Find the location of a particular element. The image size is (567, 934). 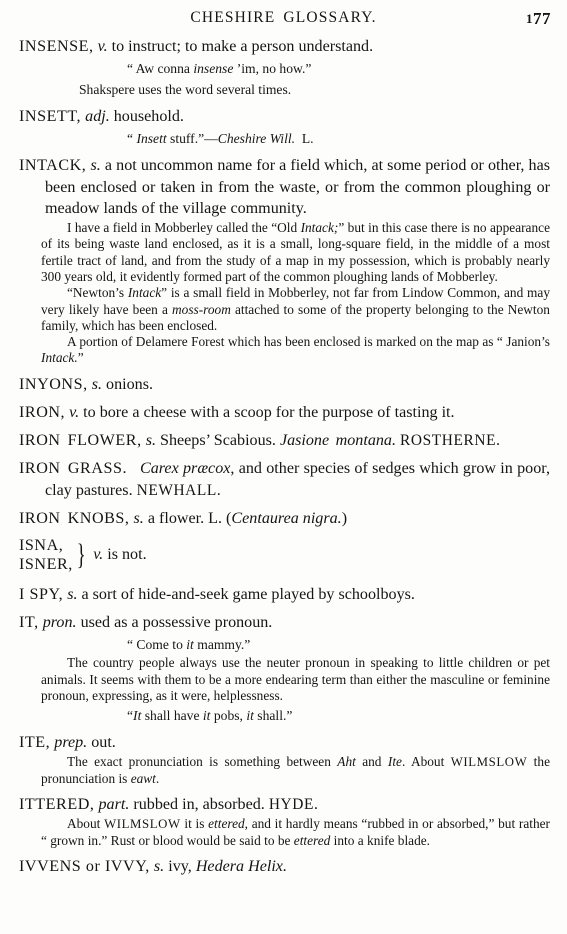

entry-definition-line: IT, pron. used as a possessive pronoun. is located at coordinates (284, 622).